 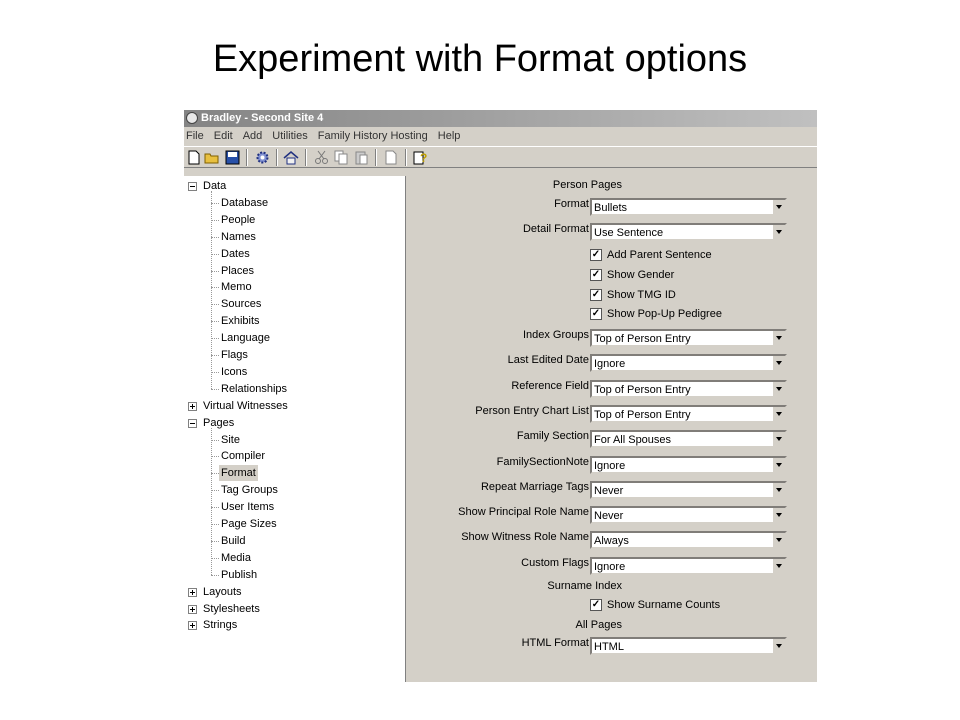 I want to click on index-groups-value: Top of Person Entry, so click(x=642, y=339).